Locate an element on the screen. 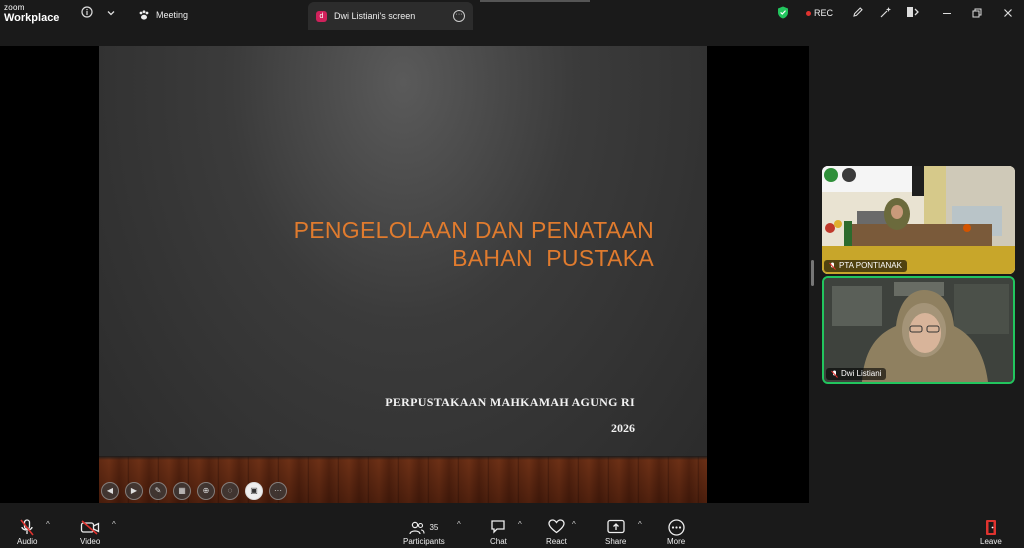 This screenshot has height=548, width=1024. rec-label: REC is located at coordinates (824, 13).